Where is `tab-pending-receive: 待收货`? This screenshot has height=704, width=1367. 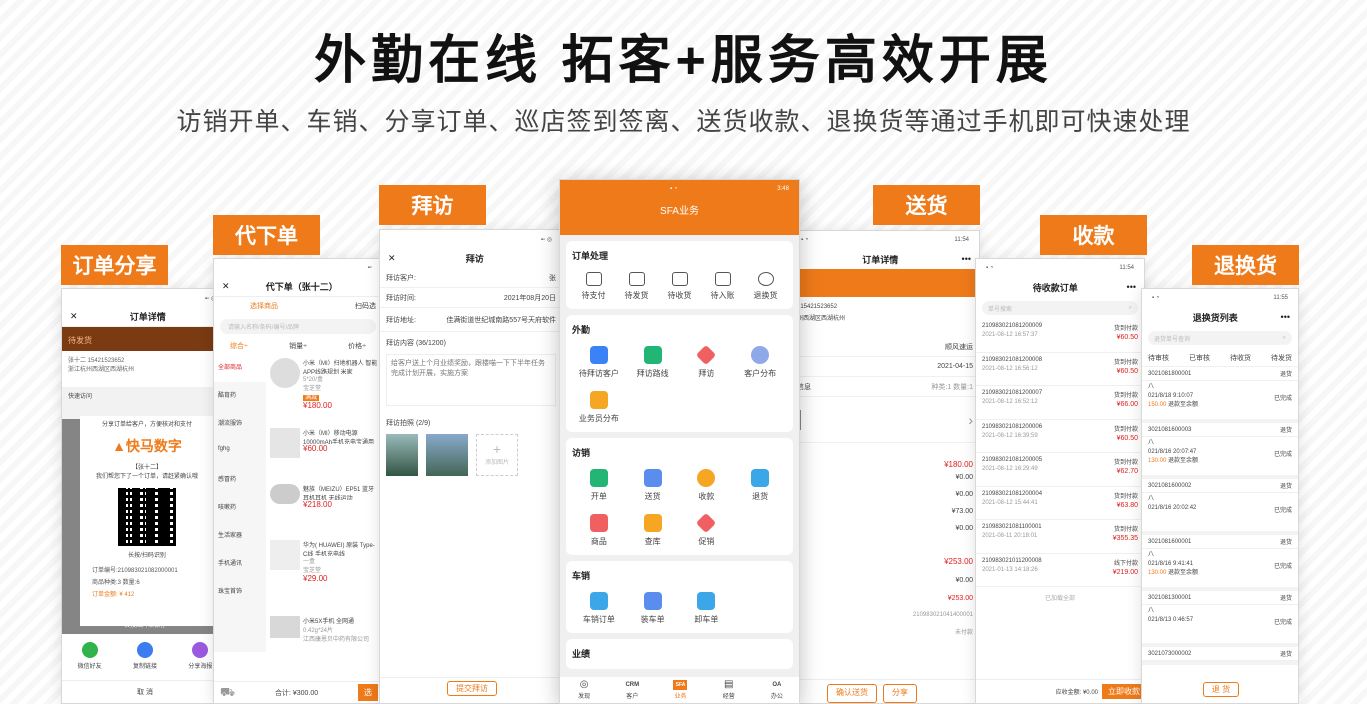
tab-pending-receive: 待收货 is located at coordinates (1240, 358).